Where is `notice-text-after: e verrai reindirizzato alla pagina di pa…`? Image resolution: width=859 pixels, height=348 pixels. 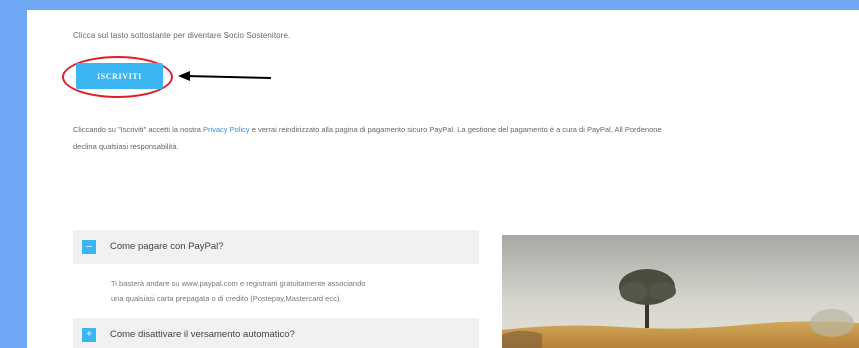
notice-text-after: e verrai reindirizzato alla pagina di pa… is located at coordinates (455, 129).